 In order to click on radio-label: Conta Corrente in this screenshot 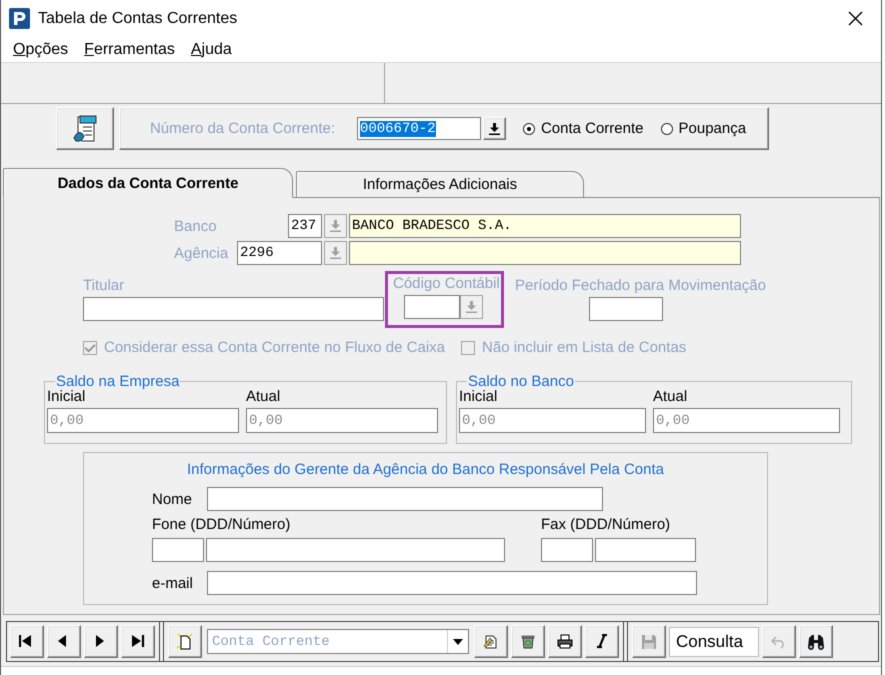, I will do `click(592, 128)`.